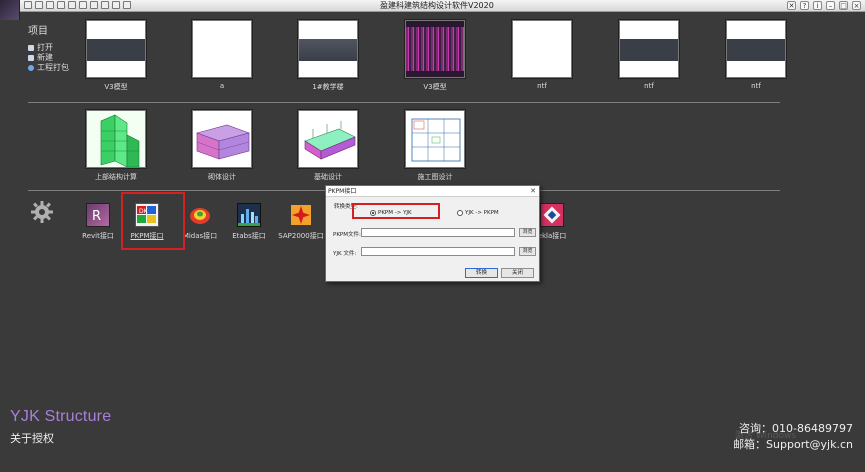 The image size is (865, 472). What do you see at coordinates (517, 273) in the screenshot?
I see `close-dialog-button: 关闭` at bounding box center [517, 273].